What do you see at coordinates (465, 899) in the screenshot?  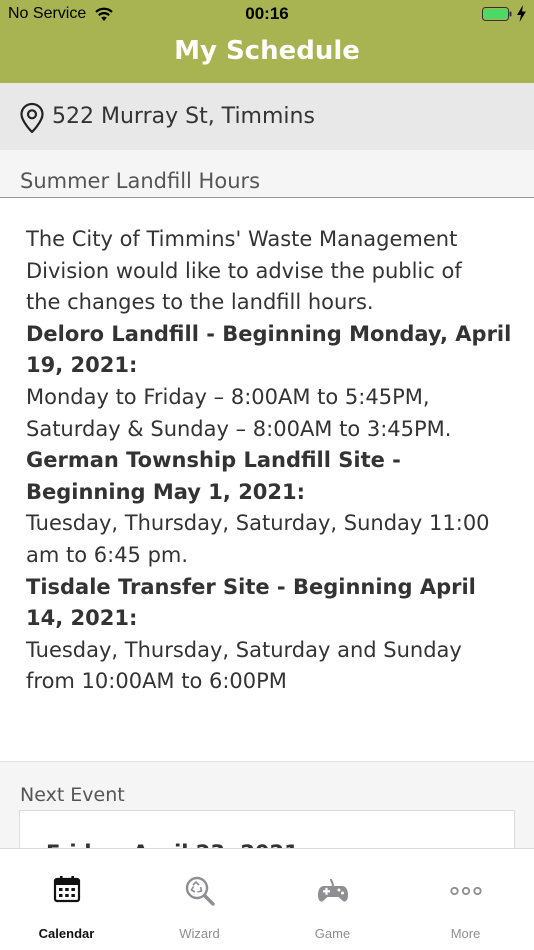 I see `tab-more: More` at bounding box center [465, 899].